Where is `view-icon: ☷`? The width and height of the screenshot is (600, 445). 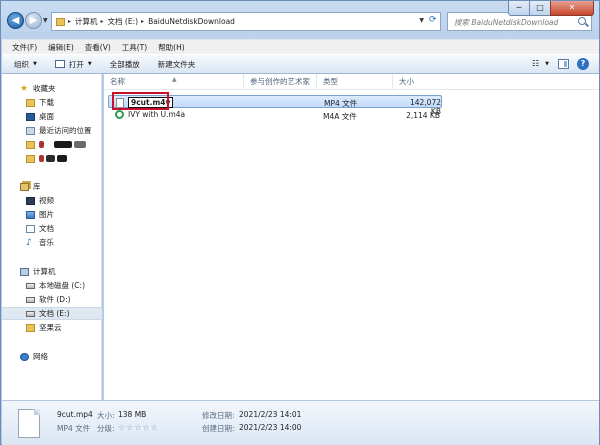
view-icon: ☷ is located at coordinates (535, 63).